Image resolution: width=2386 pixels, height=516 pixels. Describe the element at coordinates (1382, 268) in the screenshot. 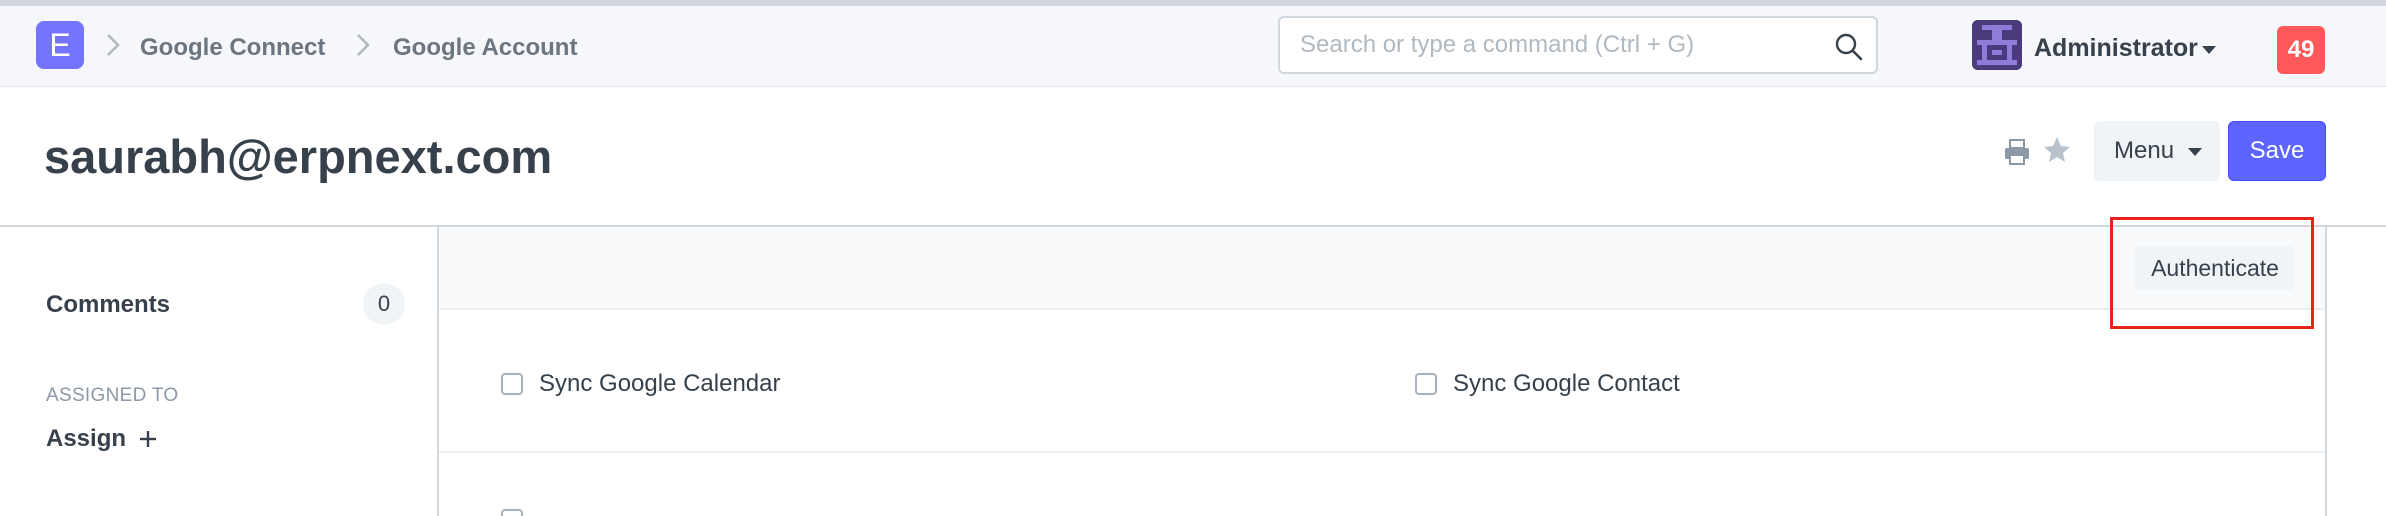

I see `form-toolbar: Authenticate` at that location.